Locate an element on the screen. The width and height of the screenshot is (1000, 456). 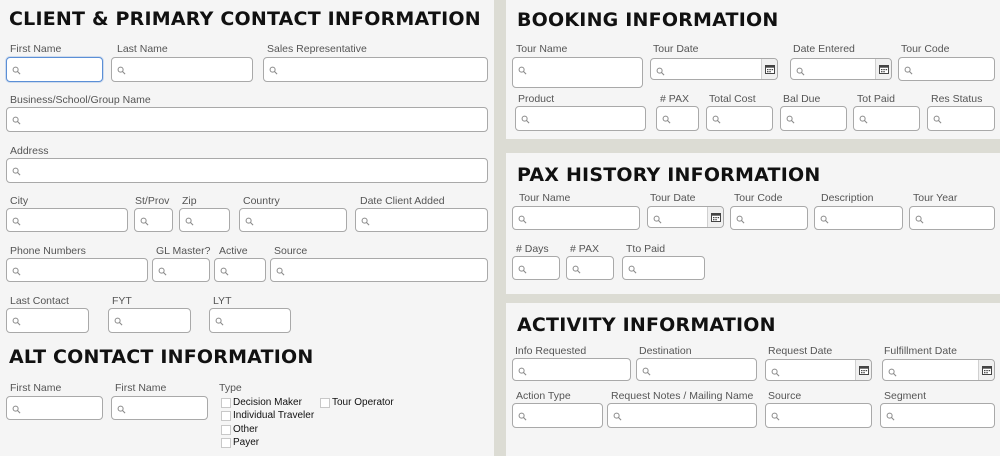
st-prov-field is located at coordinates (153, 220).